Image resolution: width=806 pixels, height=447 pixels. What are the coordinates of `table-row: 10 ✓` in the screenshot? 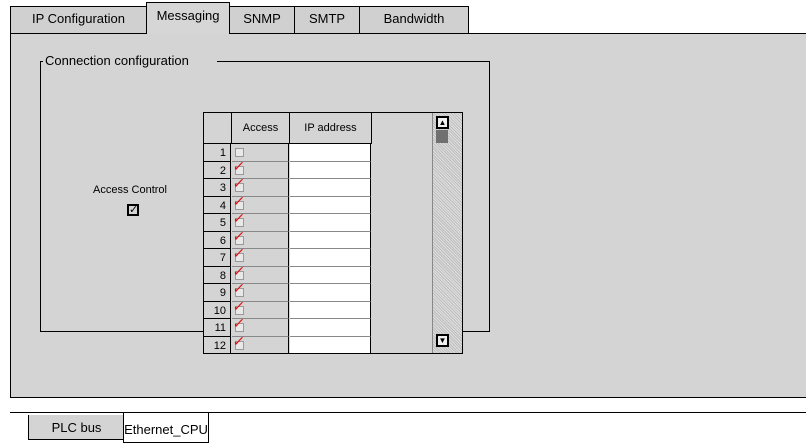 It's located at (288, 308).